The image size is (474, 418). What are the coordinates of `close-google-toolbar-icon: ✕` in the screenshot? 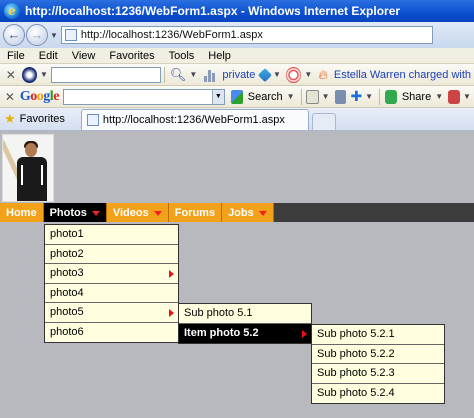 It's located at (10, 97).